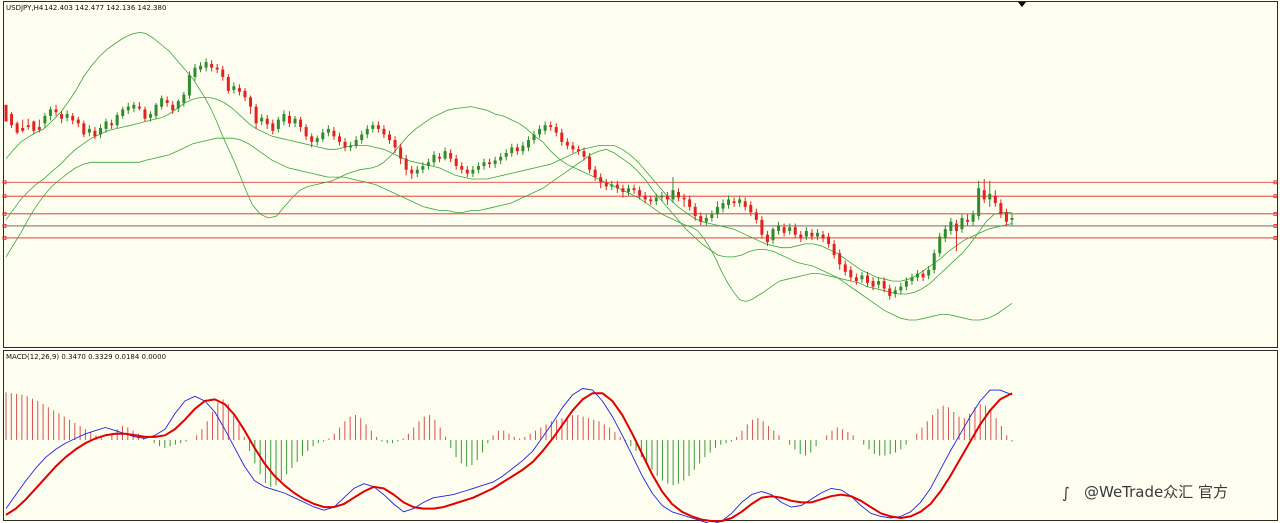 The image size is (1280, 523). Describe the element at coordinates (1145, 492) in the screenshot. I see `watermark: ∫ @WeTrade众汇 官方` at that location.